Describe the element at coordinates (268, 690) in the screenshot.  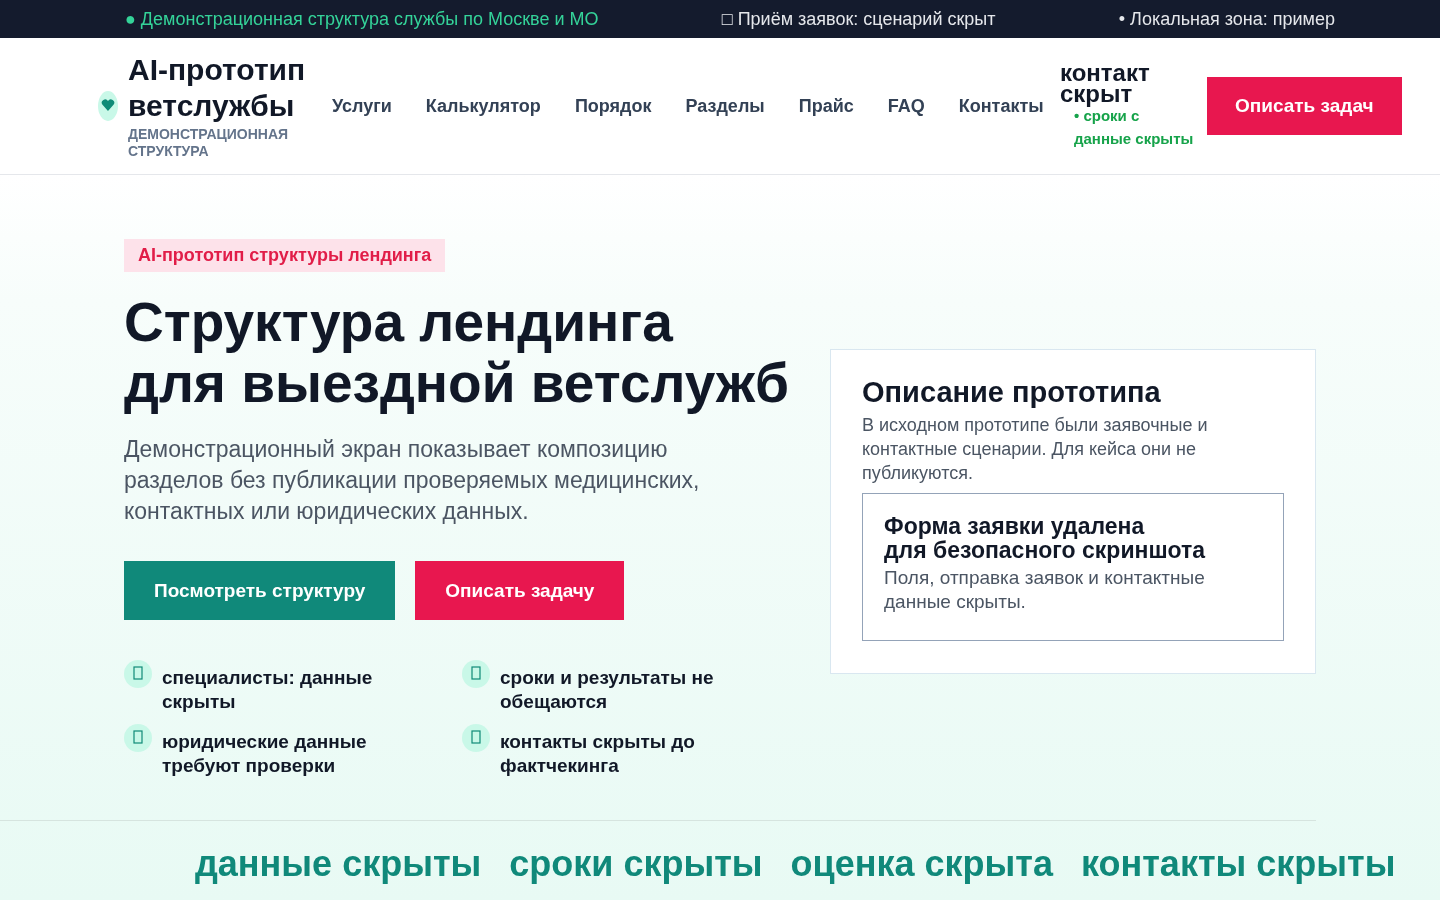
I see `feature-text: специалисты: данные скрыты` at that location.